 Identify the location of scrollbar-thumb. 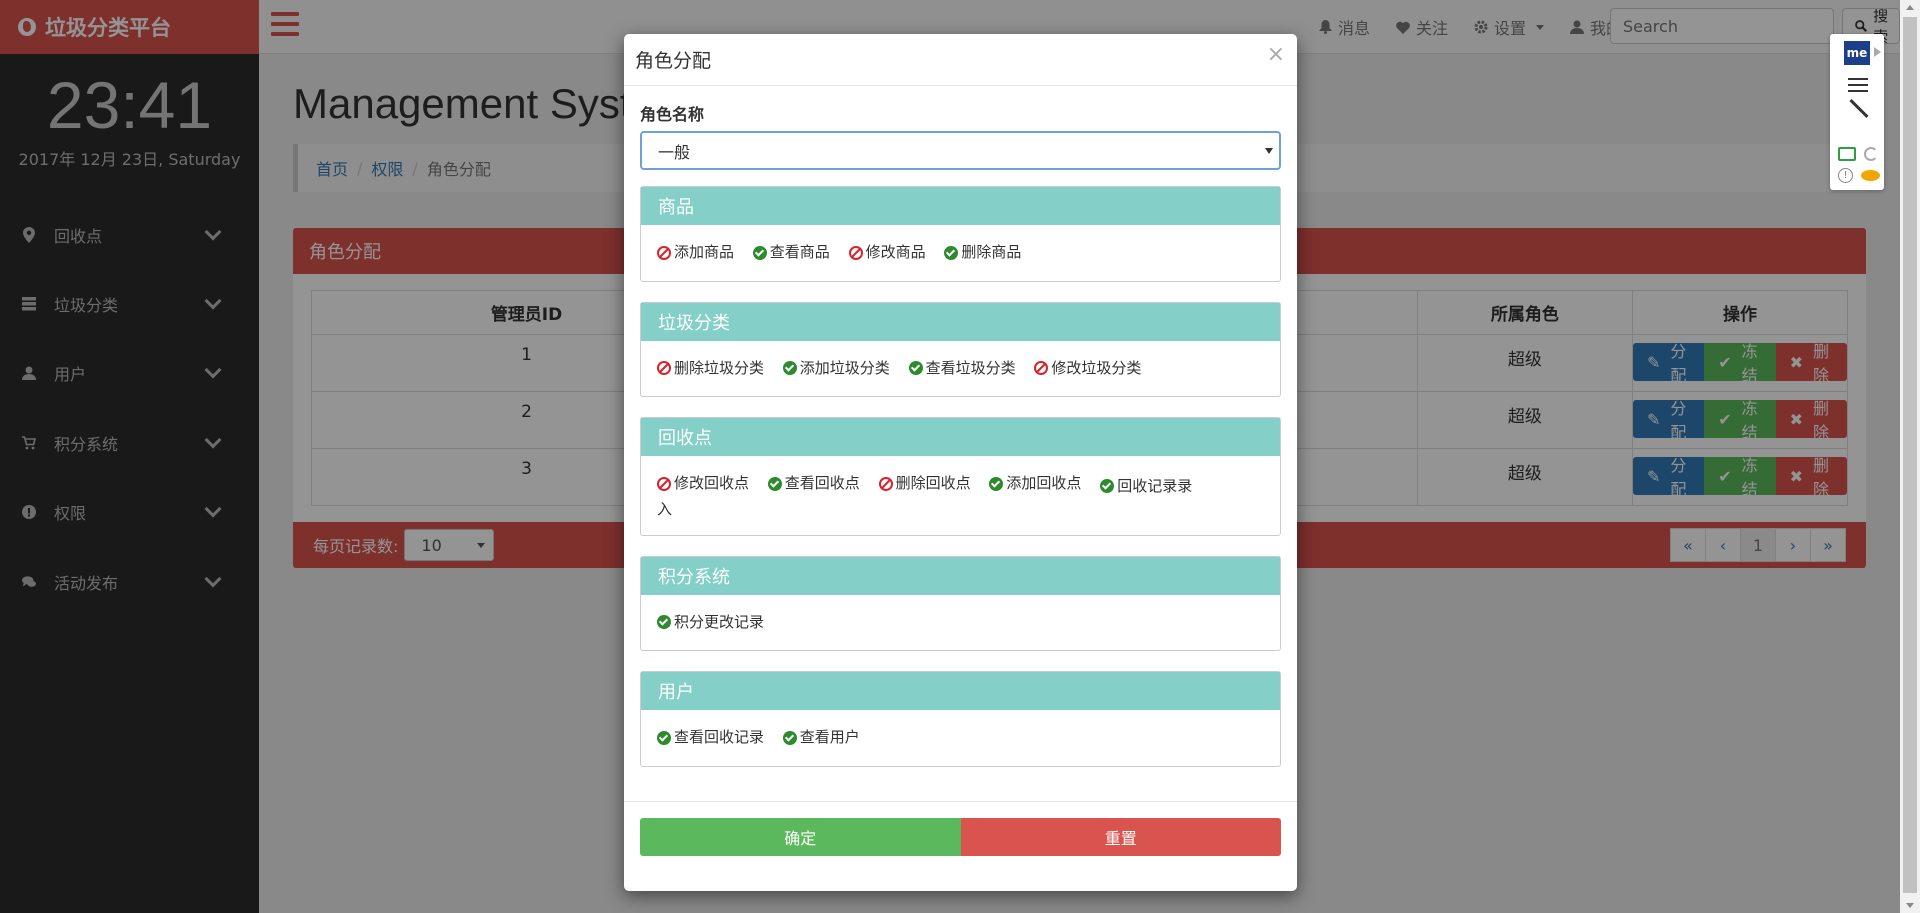
(1910, 455).